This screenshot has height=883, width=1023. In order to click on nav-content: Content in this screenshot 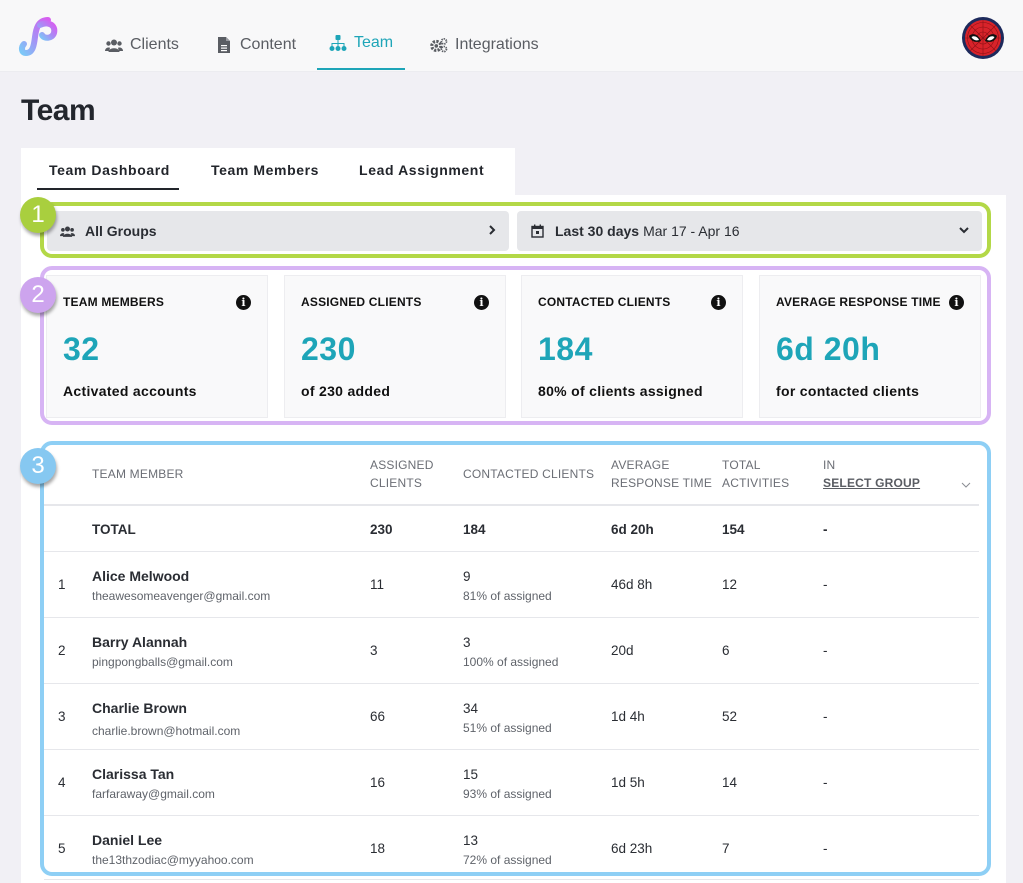, I will do `click(255, 49)`.